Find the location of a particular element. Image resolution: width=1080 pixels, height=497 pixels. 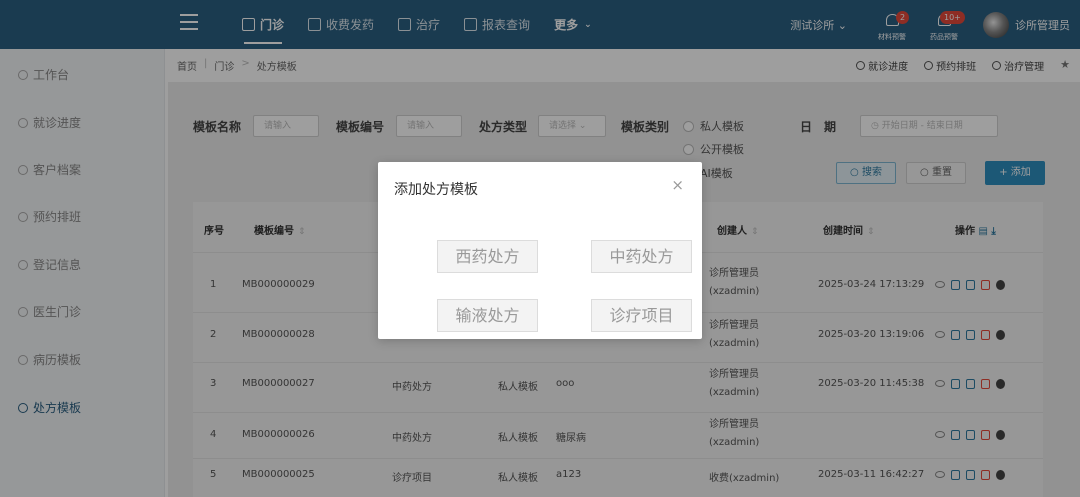

close-icon: × is located at coordinates (677, 185).